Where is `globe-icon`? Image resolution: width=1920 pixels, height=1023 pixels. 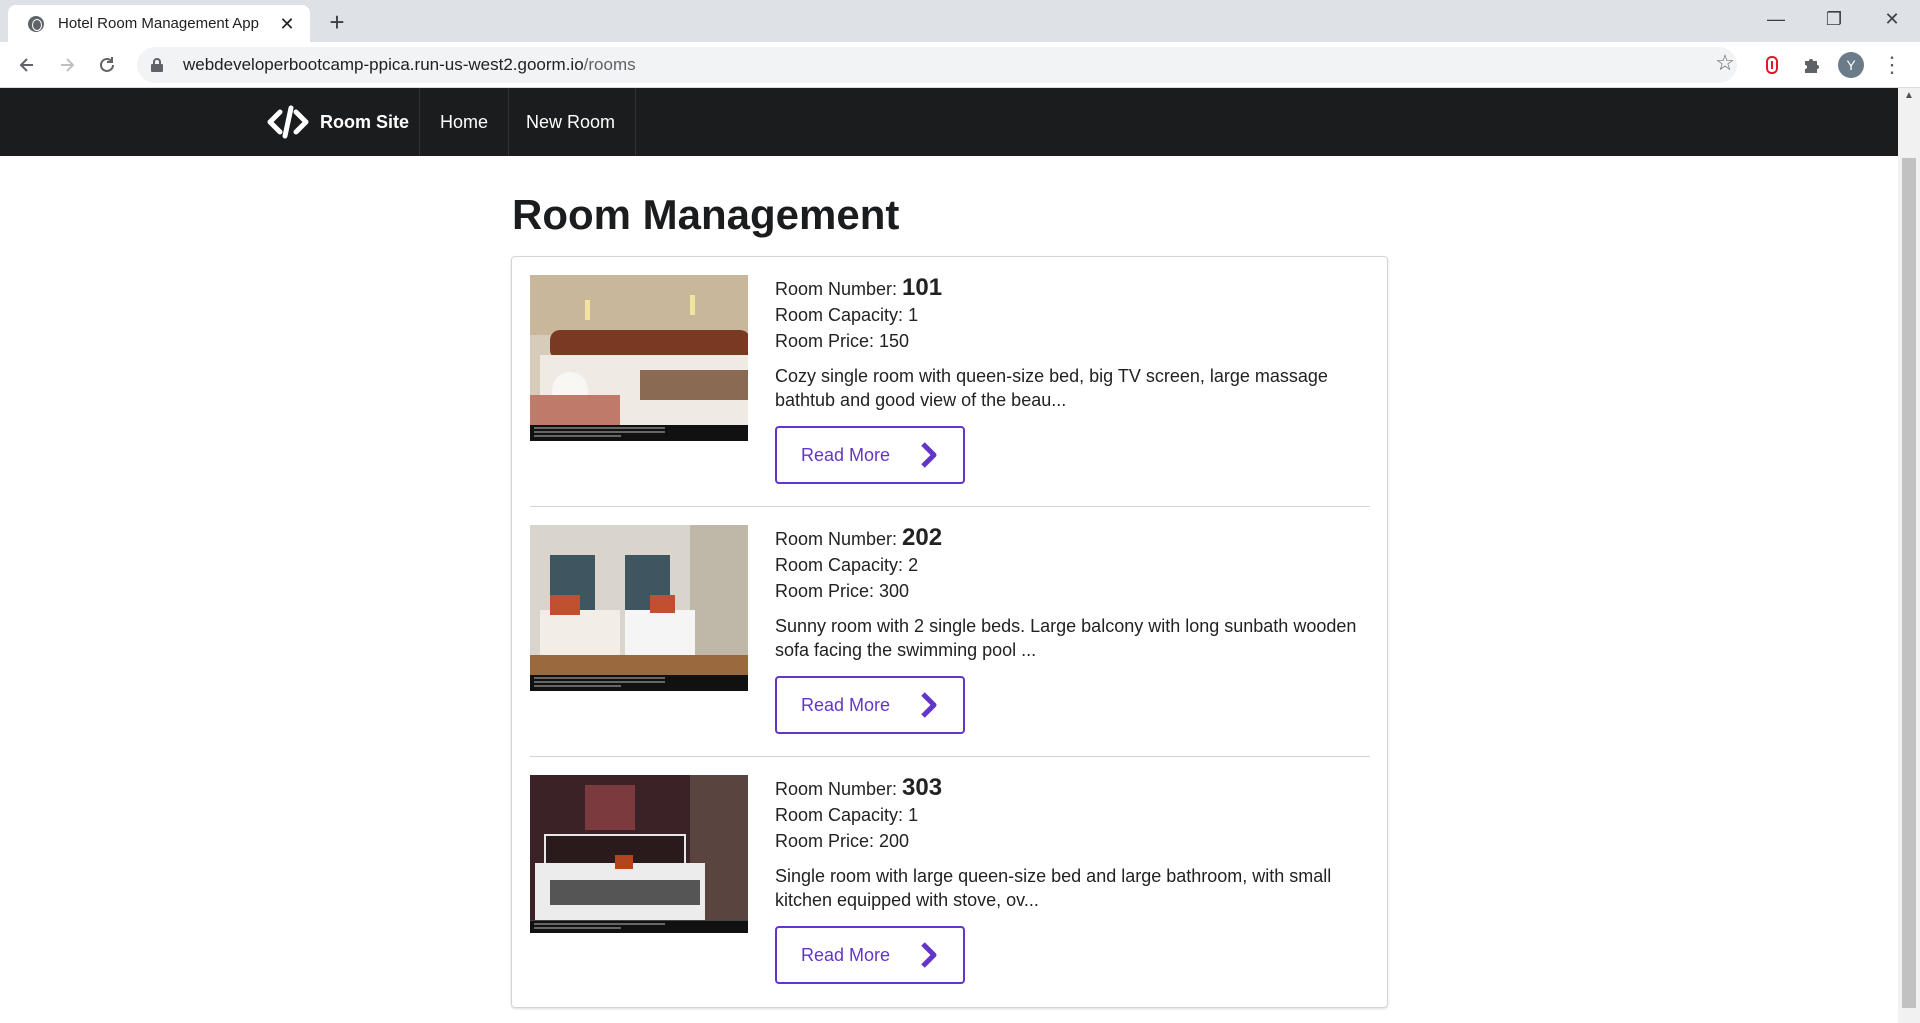 globe-icon is located at coordinates (36, 23).